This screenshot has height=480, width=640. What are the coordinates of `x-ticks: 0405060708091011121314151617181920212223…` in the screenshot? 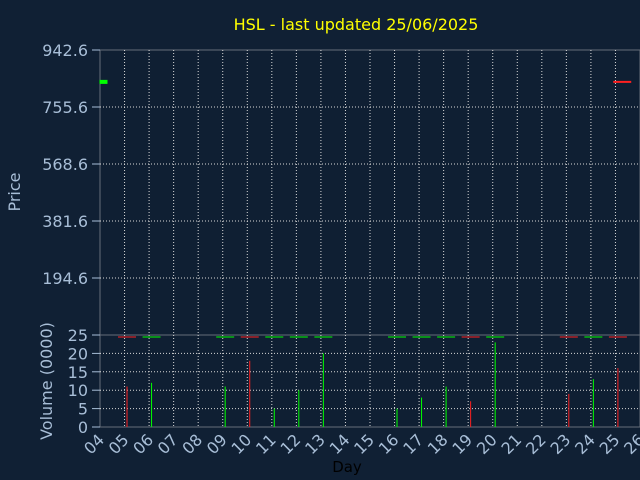 It's located at (360, 444).